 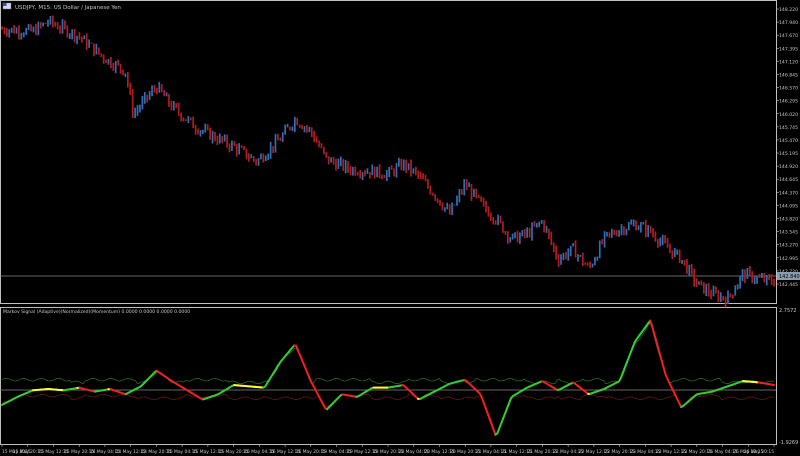 I want to click on current-price-value: 142.840, so click(x=789, y=277).